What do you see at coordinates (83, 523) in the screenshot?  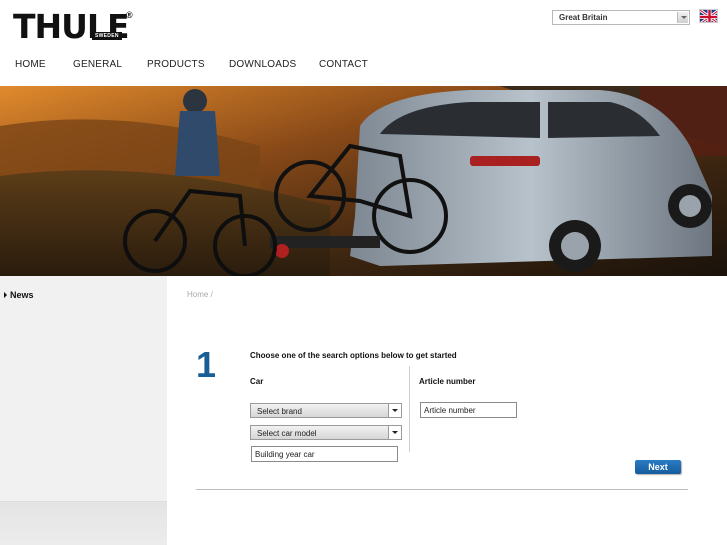 I see `sidebar-footer-panel` at bounding box center [83, 523].